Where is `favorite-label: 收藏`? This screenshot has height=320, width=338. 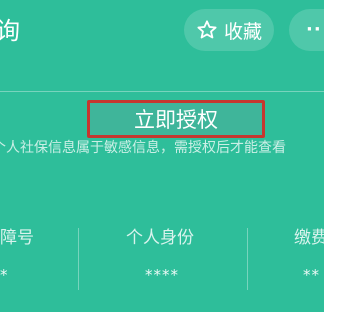 favorite-label: 收藏 is located at coordinates (242, 31).